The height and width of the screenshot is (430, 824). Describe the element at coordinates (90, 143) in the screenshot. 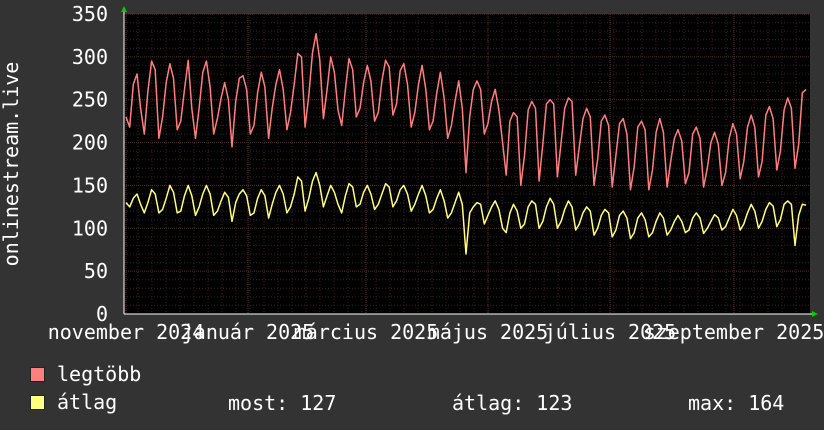

I see `y-tick-label: 200` at that location.